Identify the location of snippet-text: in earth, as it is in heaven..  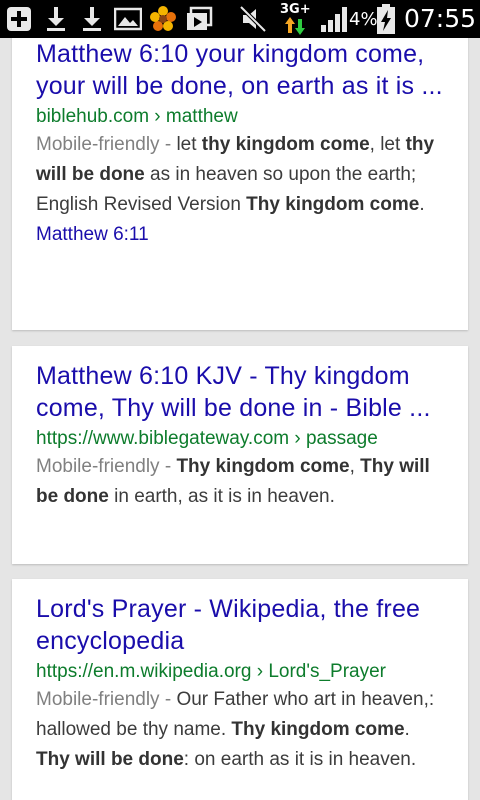
(221, 496).